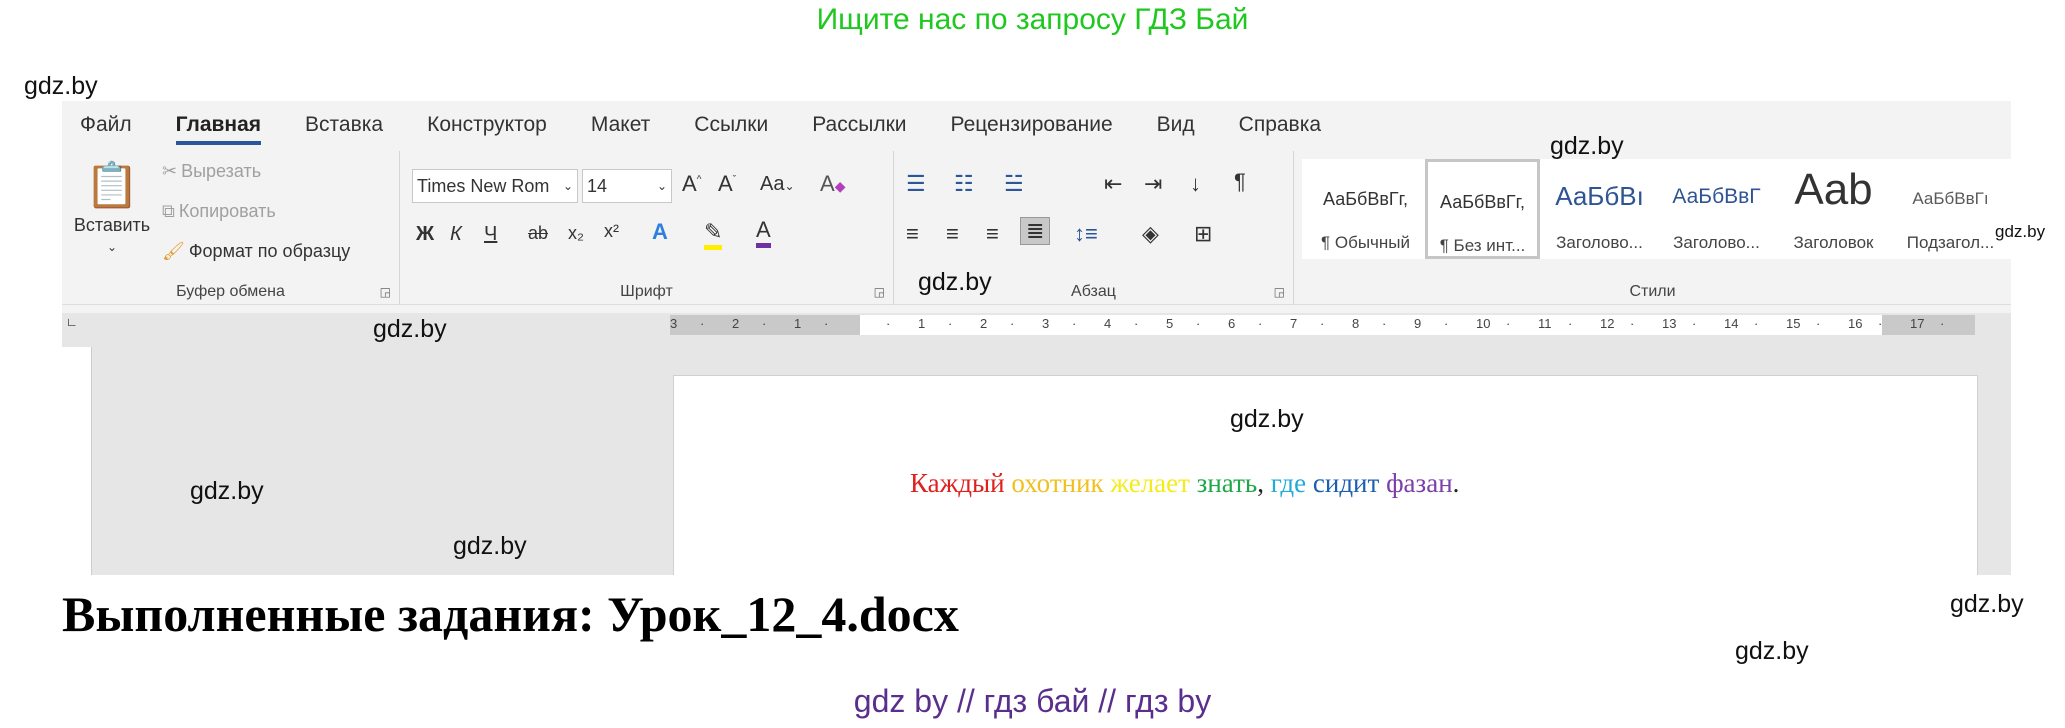 The width and height of the screenshot is (2065, 728). I want to click on tab-8: Вид, so click(1176, 125).